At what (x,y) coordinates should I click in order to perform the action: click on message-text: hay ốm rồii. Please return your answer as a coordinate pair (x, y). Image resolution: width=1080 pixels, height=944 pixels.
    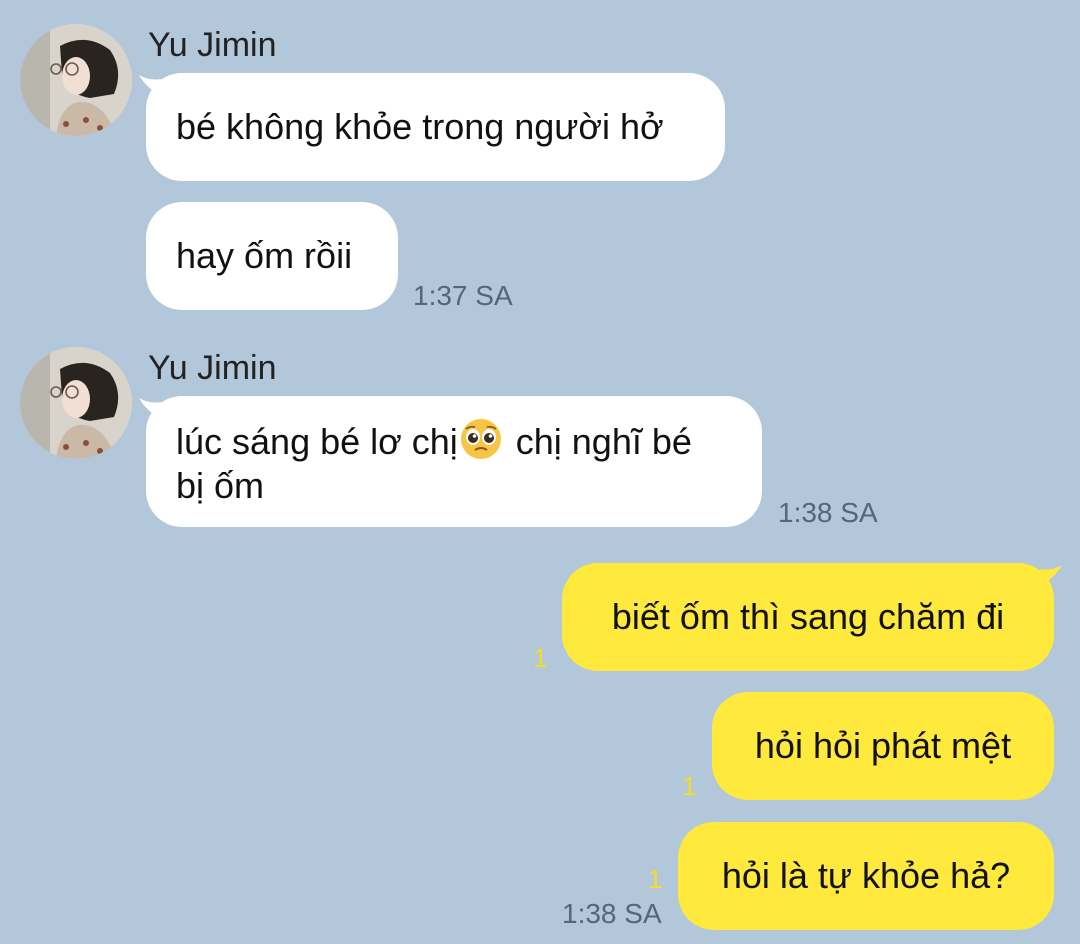
    Looking at the image, I should click on (264, 255).